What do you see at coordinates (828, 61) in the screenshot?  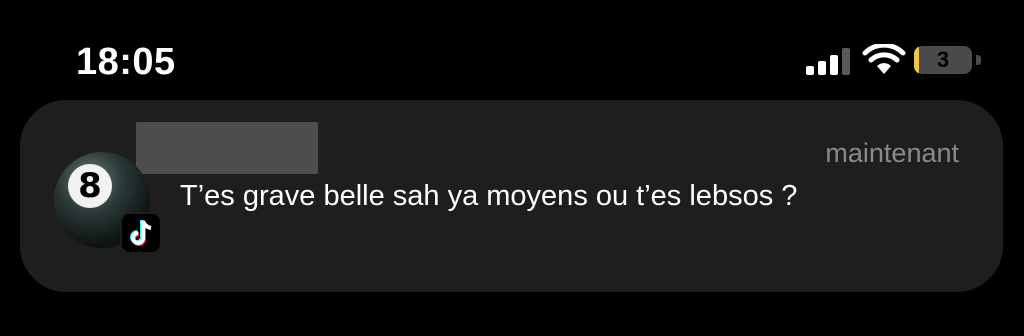 I see `cellular-signal-icon` at bounding box center [828, 61].